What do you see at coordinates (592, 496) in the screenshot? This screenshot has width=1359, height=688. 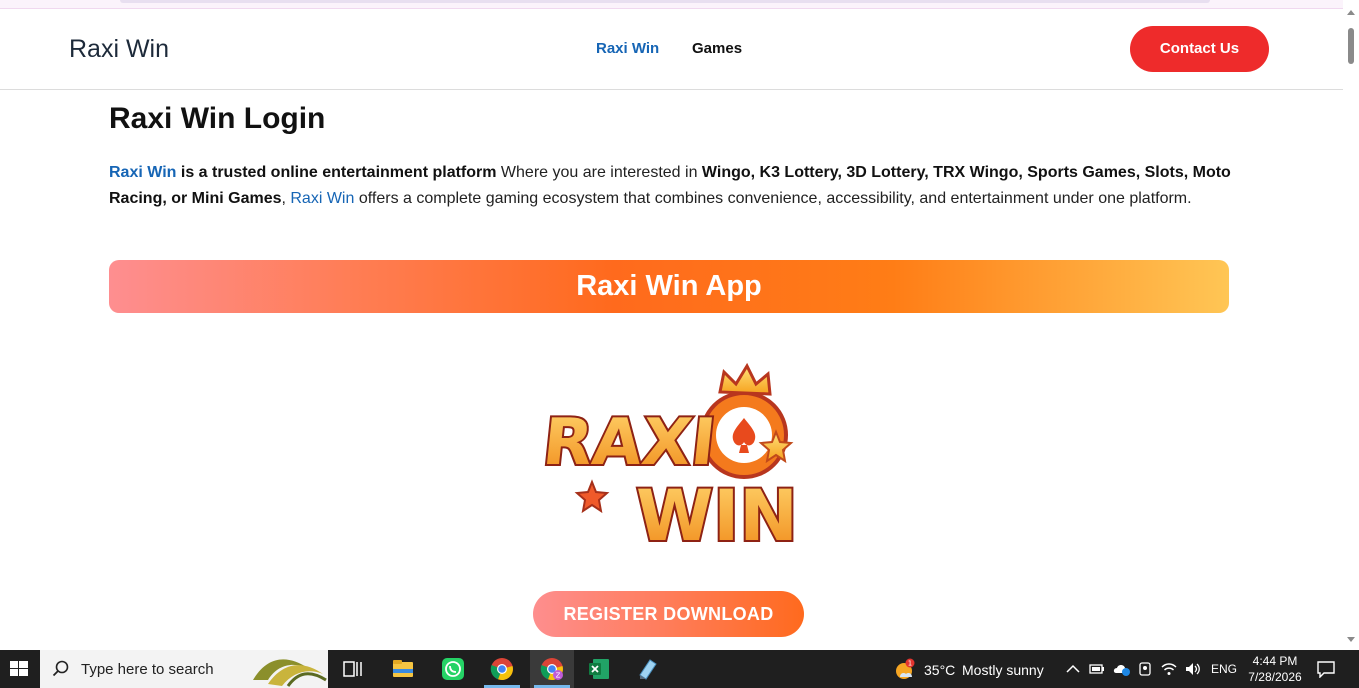 I see `star-icon-left` at bounding box center [592, 496].